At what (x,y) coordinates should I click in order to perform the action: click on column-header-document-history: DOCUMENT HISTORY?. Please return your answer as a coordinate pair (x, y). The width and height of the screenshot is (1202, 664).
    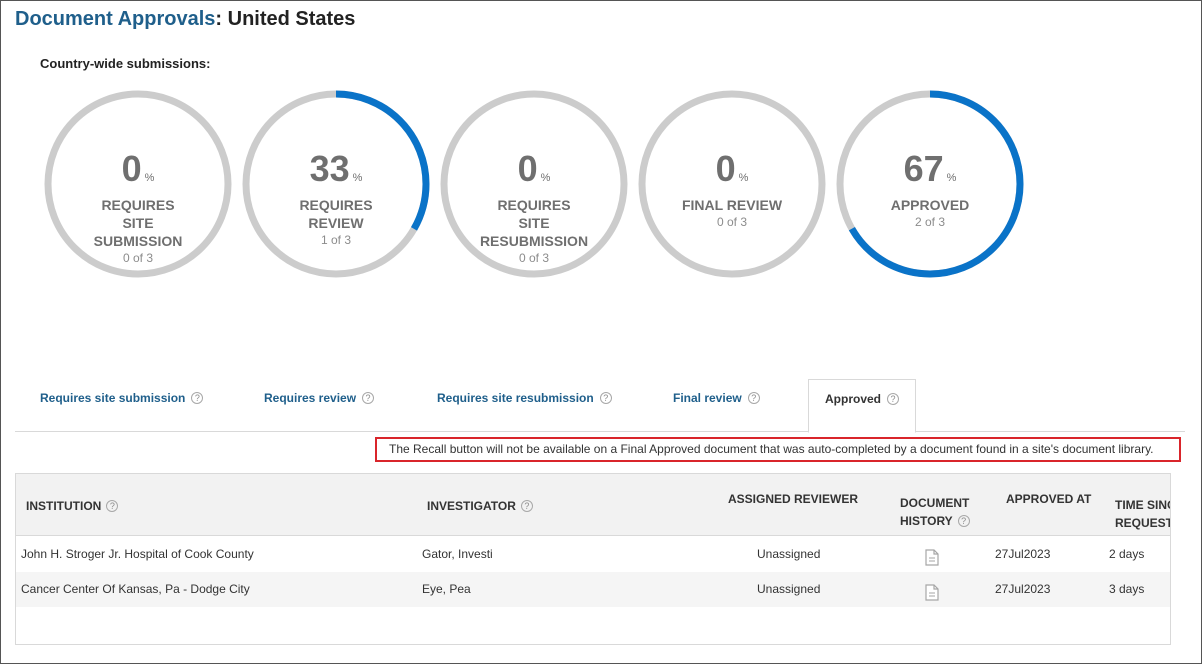
    Looking at the image, I should click on (935, 512).